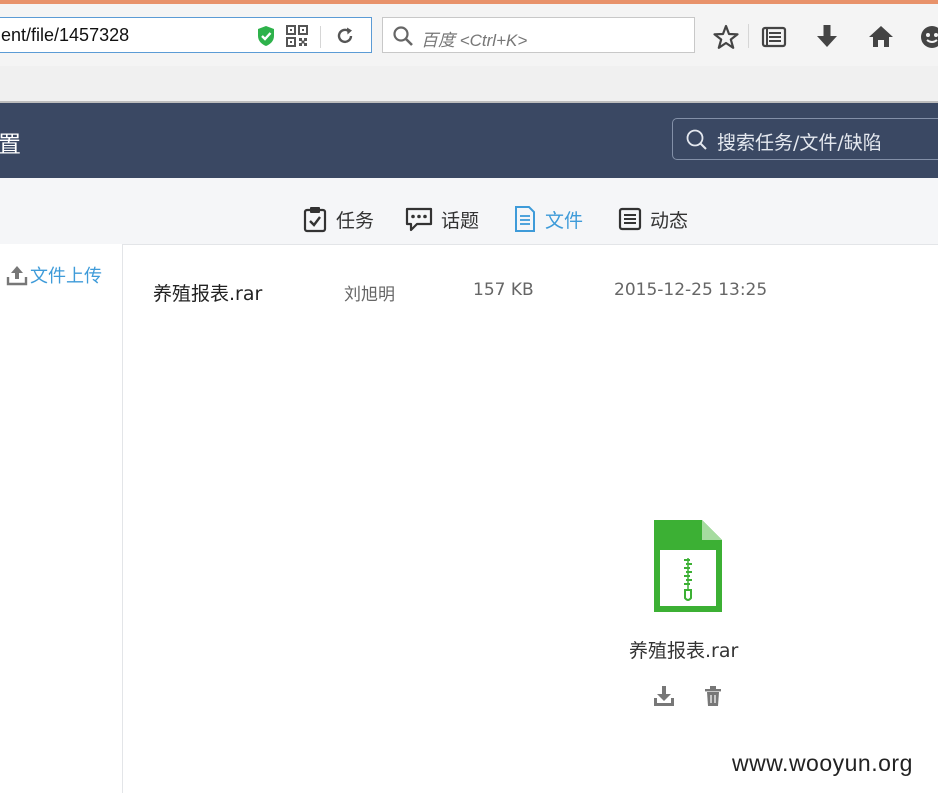 This screenshot has height=793, width=938. I want to click on document-icon, so click(525, 219).